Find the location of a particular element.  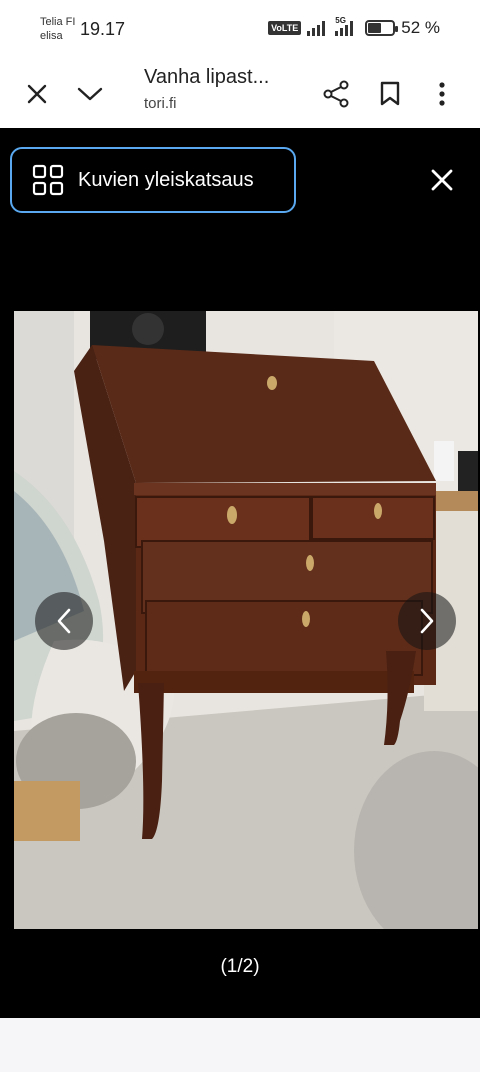

image-overview-label: Kuvien yleiskatsaus is located at coordinates (166, 179).